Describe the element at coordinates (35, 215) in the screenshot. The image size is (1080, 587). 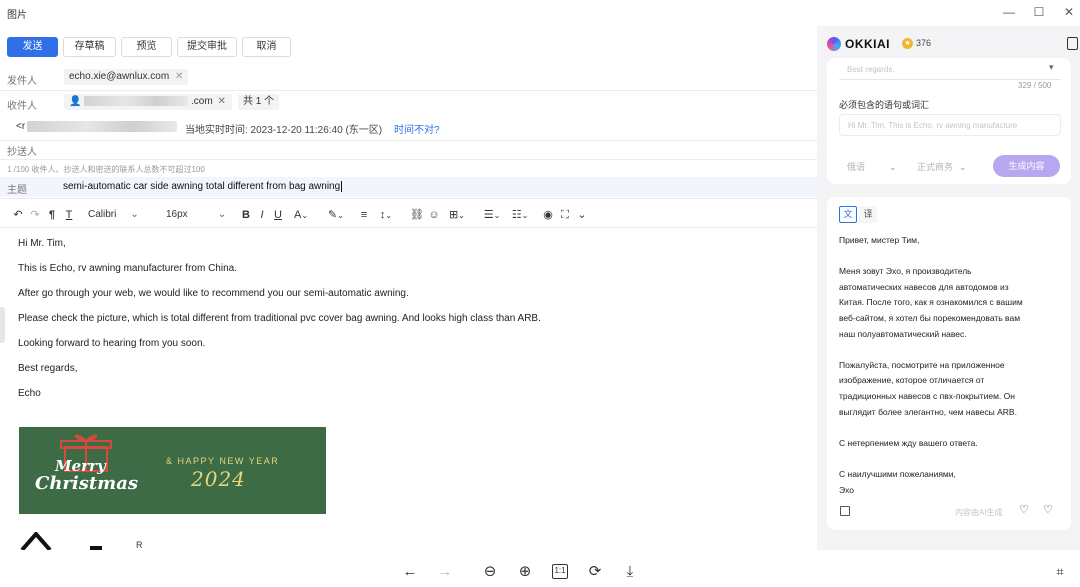
I see `redo-icon: ↷` at that location.